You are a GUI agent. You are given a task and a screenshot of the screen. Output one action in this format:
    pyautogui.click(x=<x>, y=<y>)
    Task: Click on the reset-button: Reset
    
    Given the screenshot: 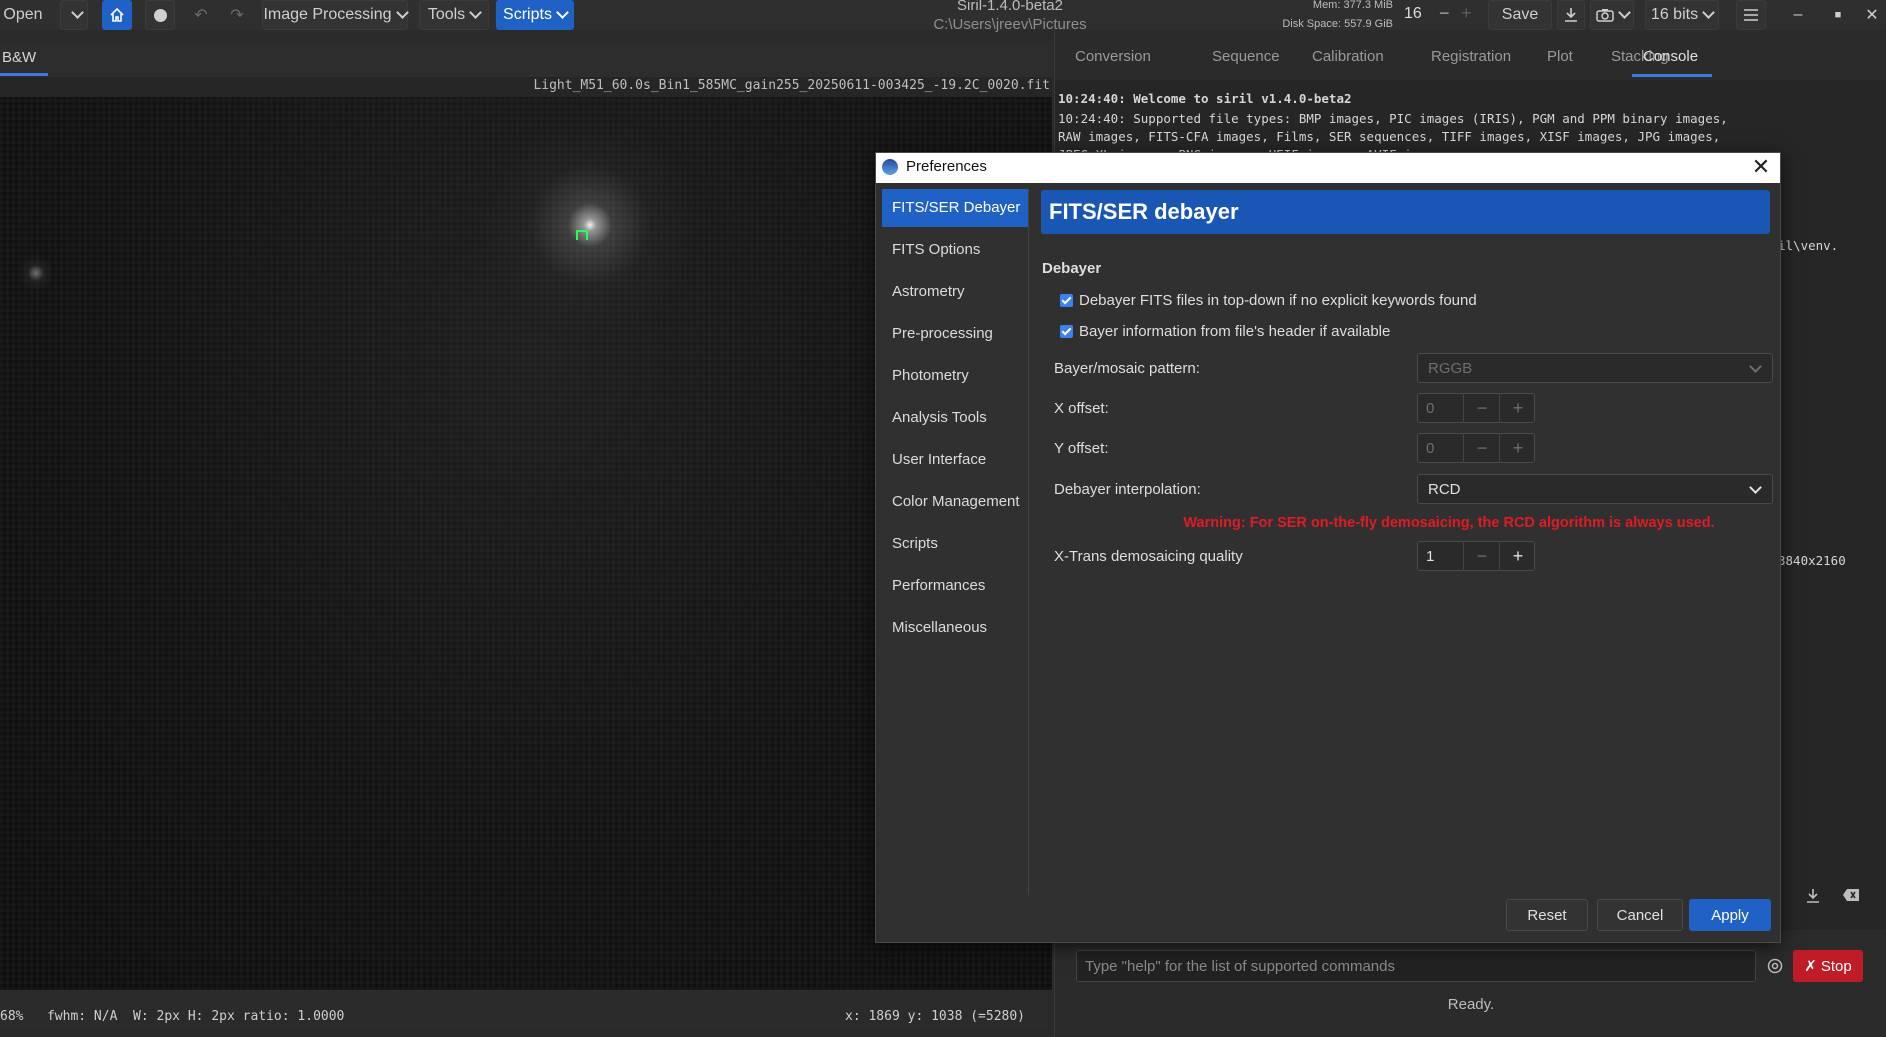 What is the action you would take?
    pyautogui.click(x=1547, y=915)
    